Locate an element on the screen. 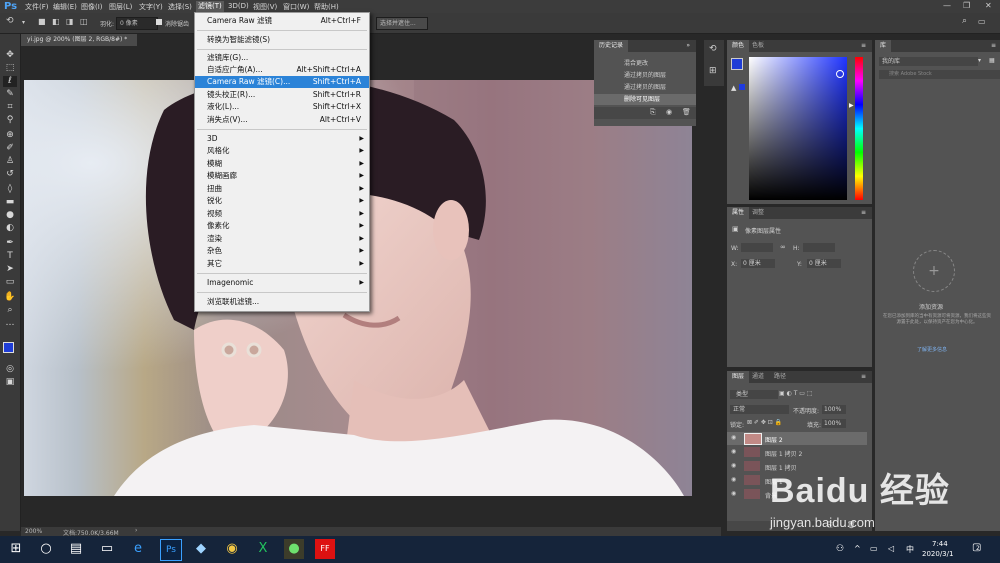 The height and width of the screenshot is (563, 1000). color-picker-handle is located at coordinates (840, 74).